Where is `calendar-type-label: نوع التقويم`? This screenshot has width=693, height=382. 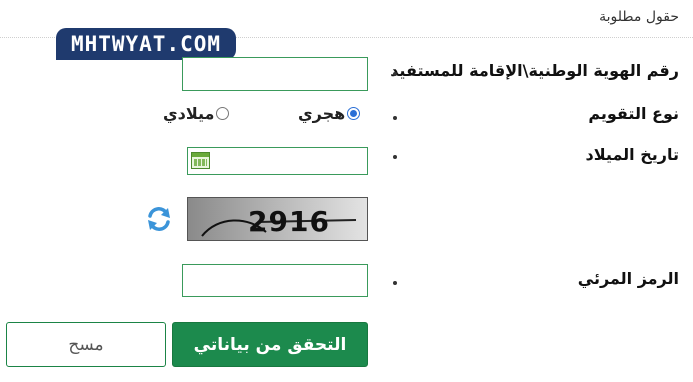 calendar-type-label: نوع التقويم is located at coordinates (633, 113).